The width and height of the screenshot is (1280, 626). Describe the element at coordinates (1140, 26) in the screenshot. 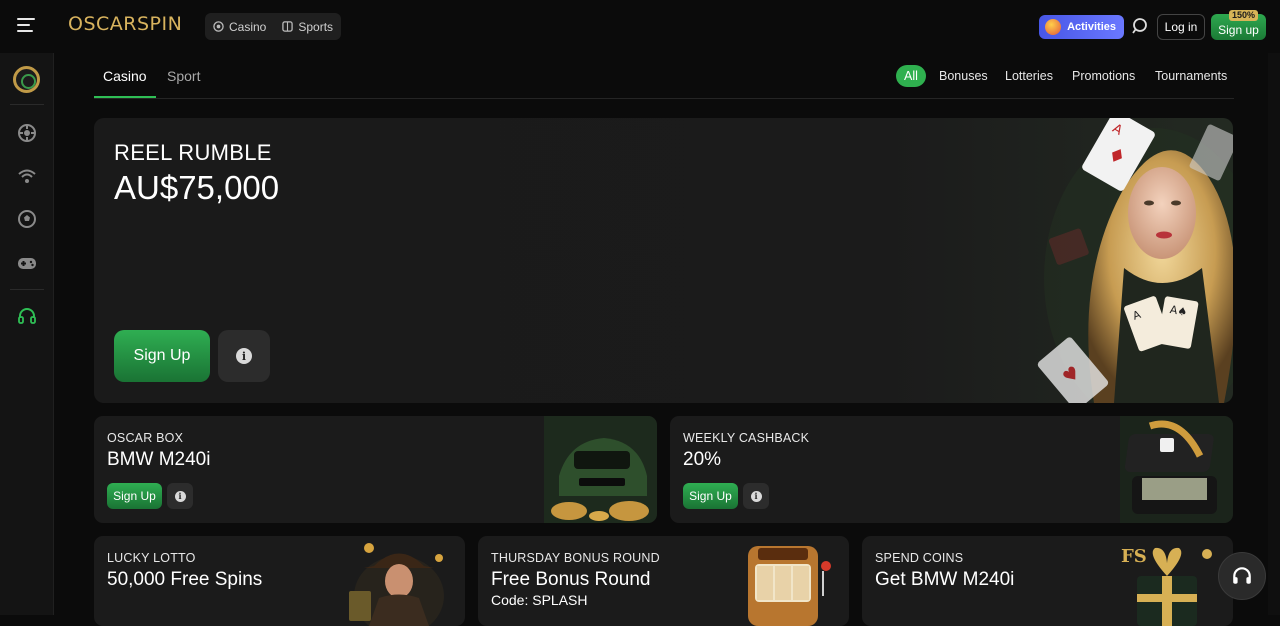

I see `search-icon` at that location.